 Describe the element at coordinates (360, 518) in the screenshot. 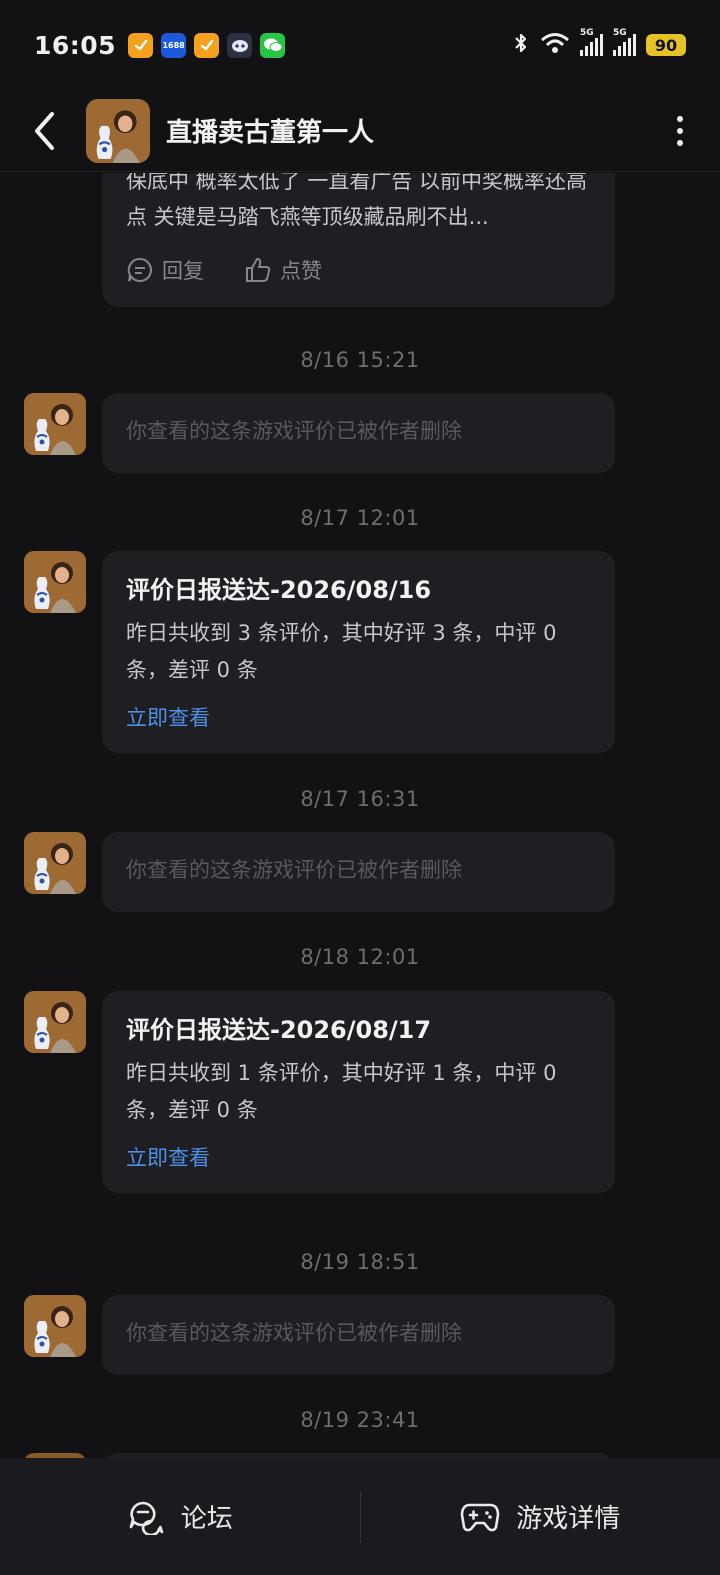

I see `message-timestamp: 8/17 12:01` at that location.